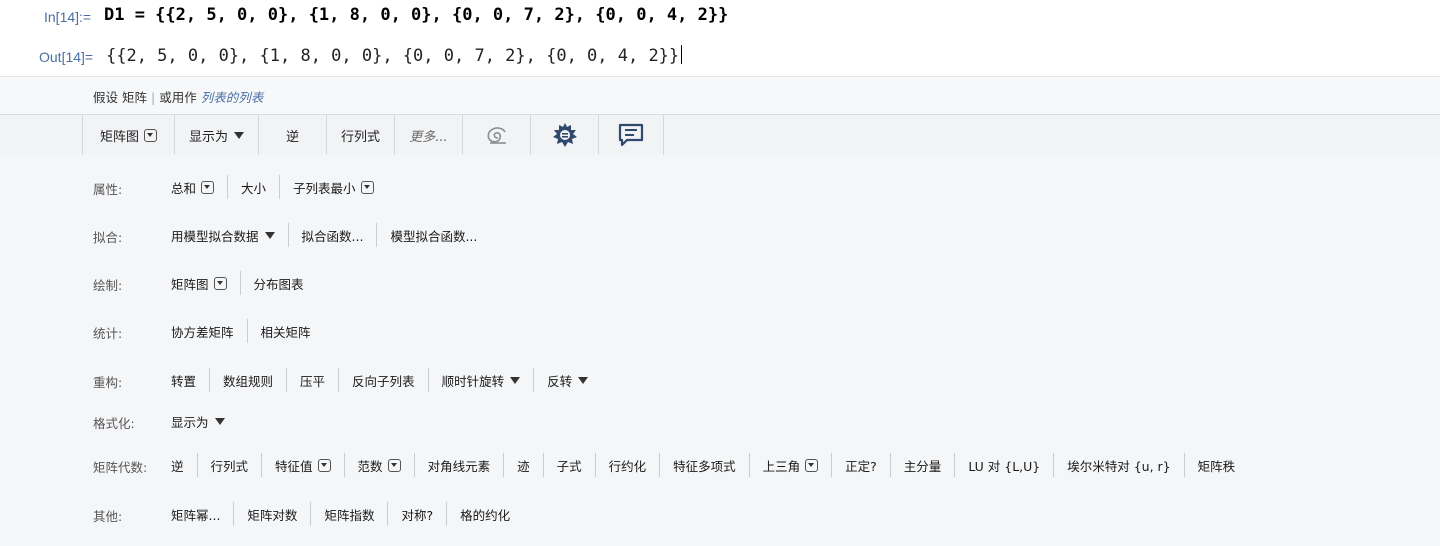 The image size is (1440, 546). What do you see at coordinates (704, 465) in the screenshot?
I see `suggestion-characteristic-polynomial: 特征多项式` at bounding box center [704, 465].